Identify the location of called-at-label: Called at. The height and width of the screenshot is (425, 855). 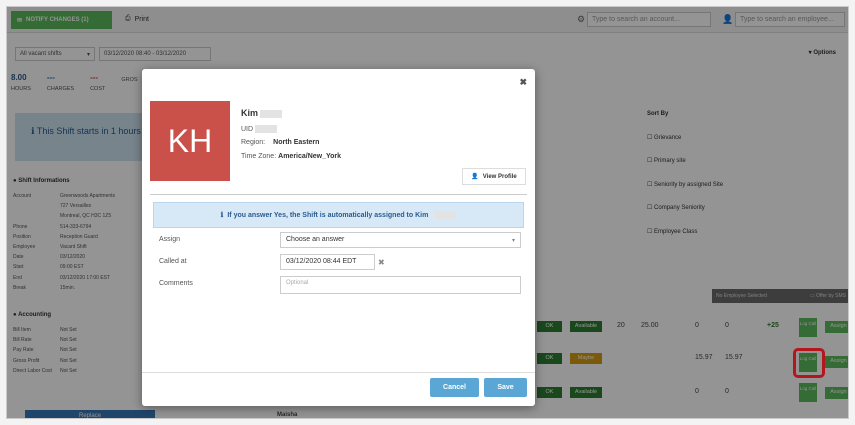
(173, 261).